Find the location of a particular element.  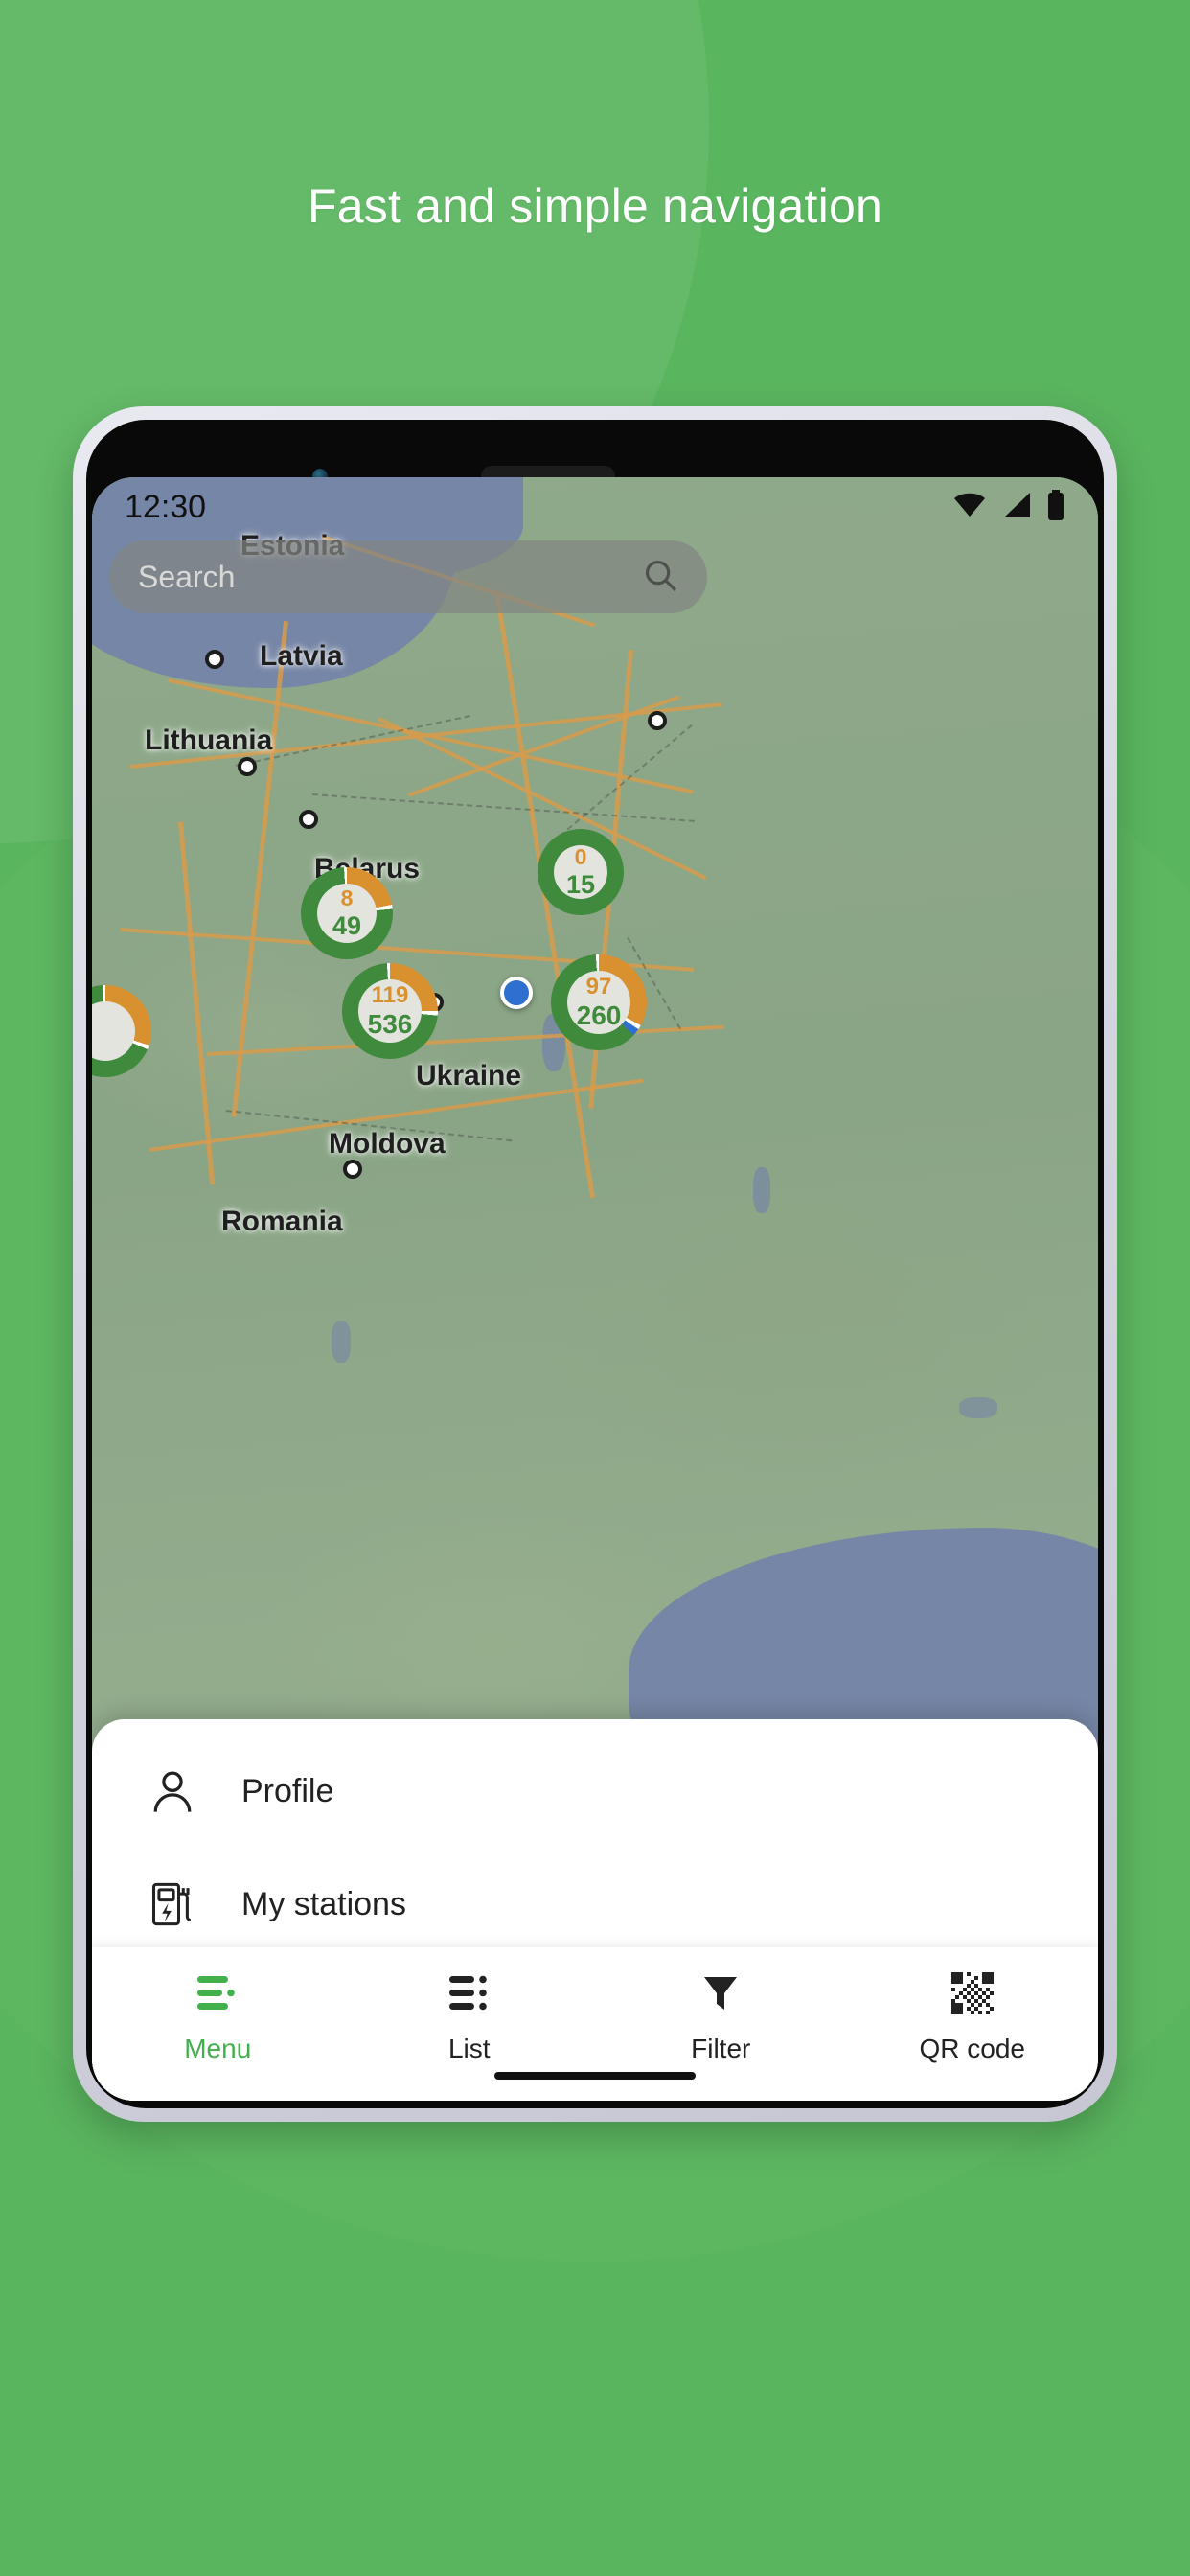

qr-code-icon is located at coordinates (972, 1993).